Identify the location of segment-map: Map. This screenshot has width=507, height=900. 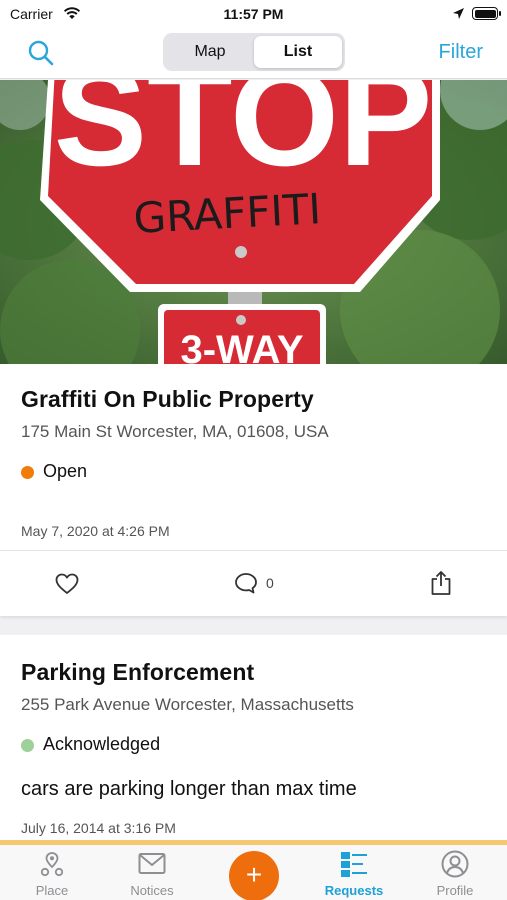
(210, 52).